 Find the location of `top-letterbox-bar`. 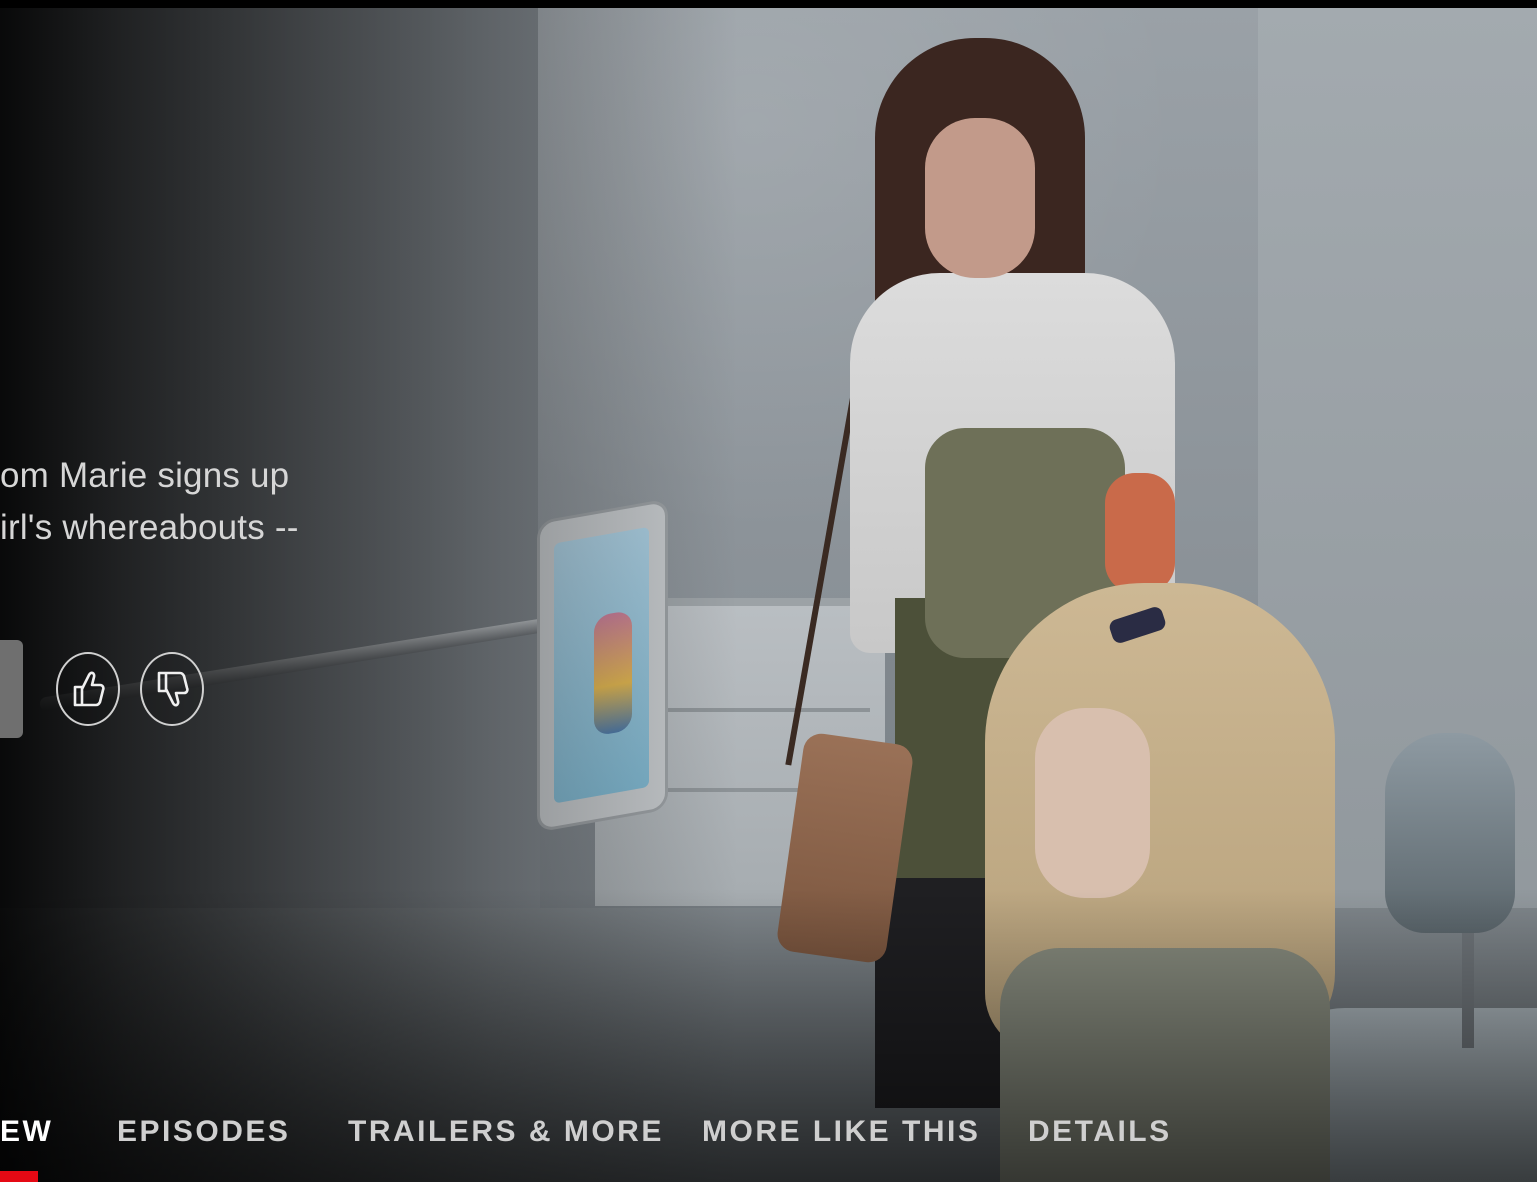

top-letterbox-bar is located at coordinates (768, 4).